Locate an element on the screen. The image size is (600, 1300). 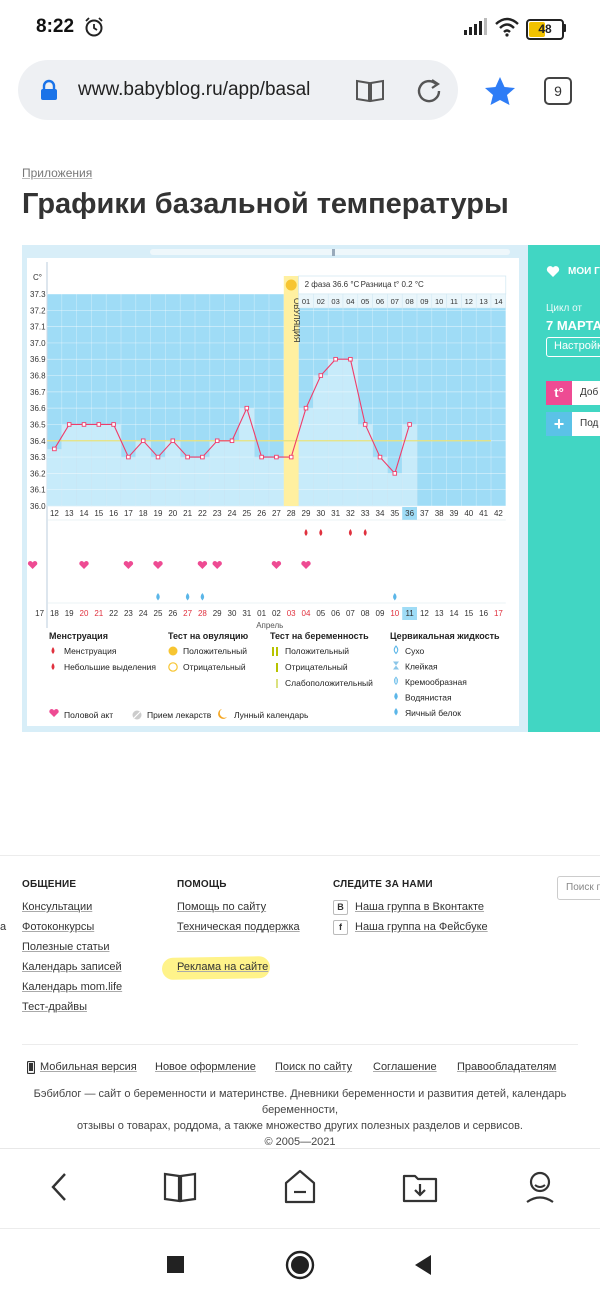
legend-item: Яичный белок is located at coordinates (433, 713).